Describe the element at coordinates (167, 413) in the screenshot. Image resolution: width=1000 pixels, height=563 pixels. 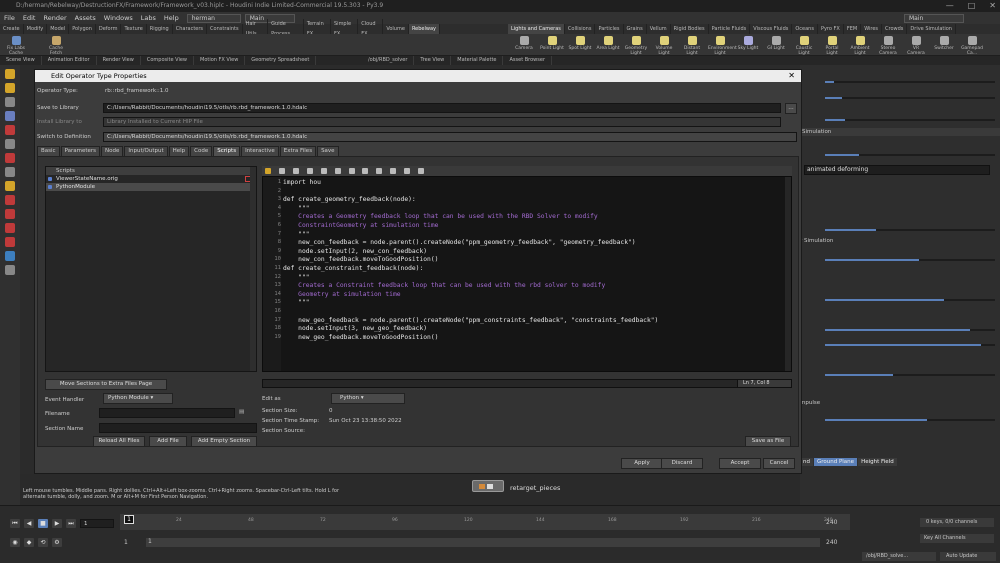
I see `filename-field` at that location.